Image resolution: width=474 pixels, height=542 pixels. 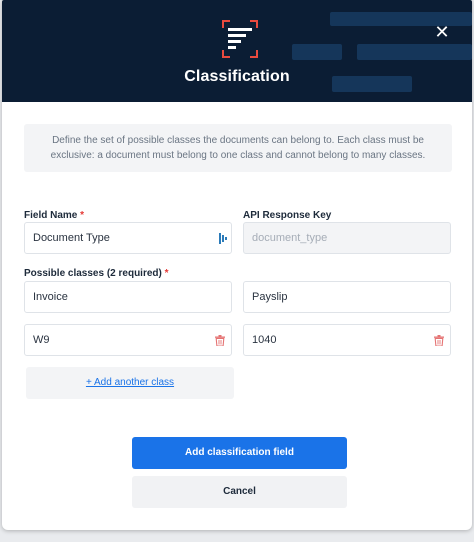 I want to click on add-classification-field-button: Add classification field, so click(x=239, y=453).